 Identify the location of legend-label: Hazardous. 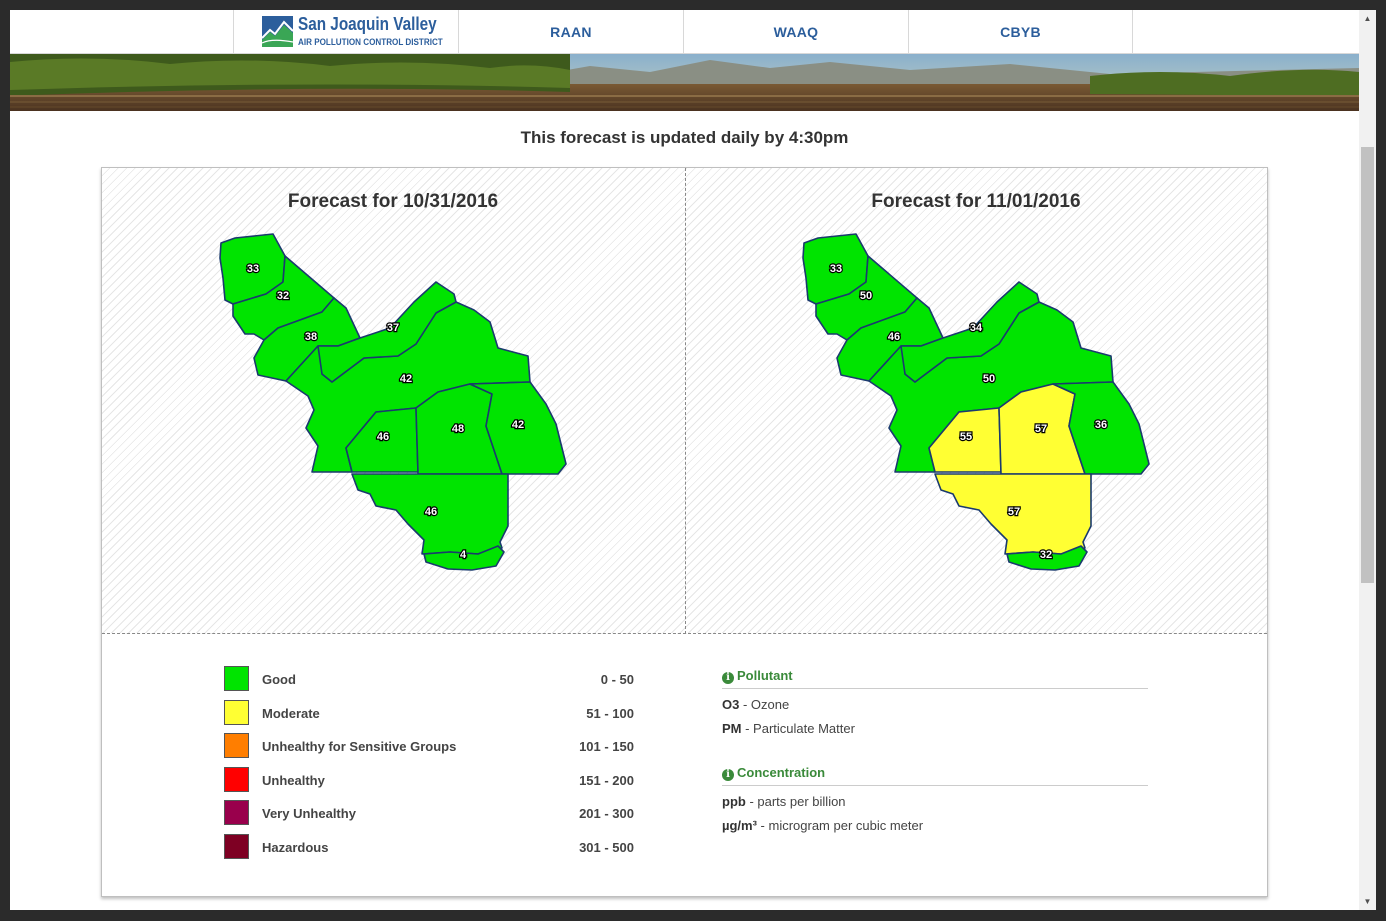
(295, 847).